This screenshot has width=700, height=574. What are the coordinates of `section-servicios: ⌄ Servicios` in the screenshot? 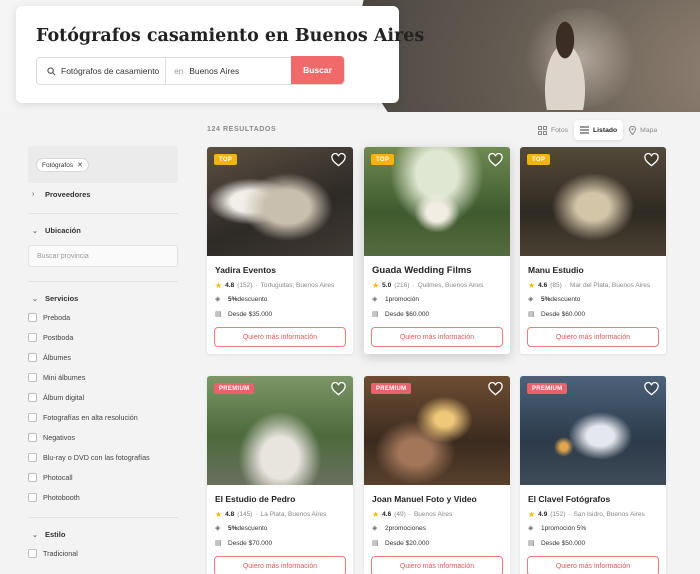 It's located at (55, 298).